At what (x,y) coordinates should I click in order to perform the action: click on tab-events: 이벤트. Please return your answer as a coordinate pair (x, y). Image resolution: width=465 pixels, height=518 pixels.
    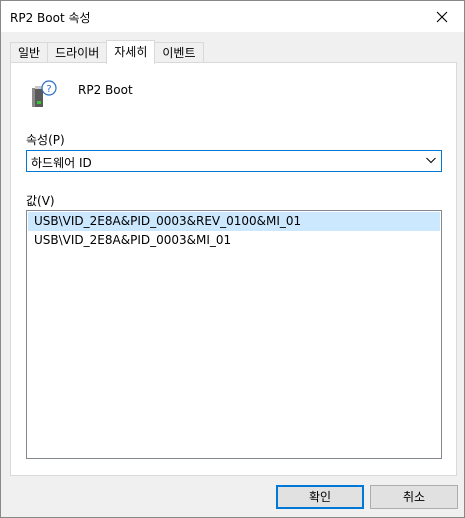
    Looking at the image, I should click on (179, 53).